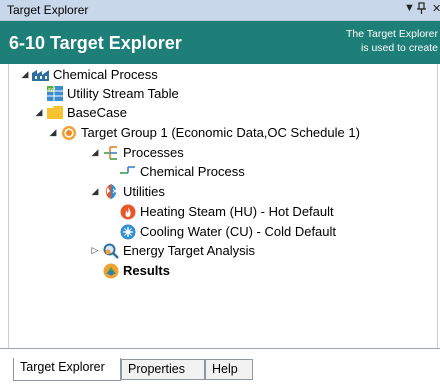  I want to click on tree-node-cold-utility: Cooling Water (CU) - Cold Default, so click(227, 231).